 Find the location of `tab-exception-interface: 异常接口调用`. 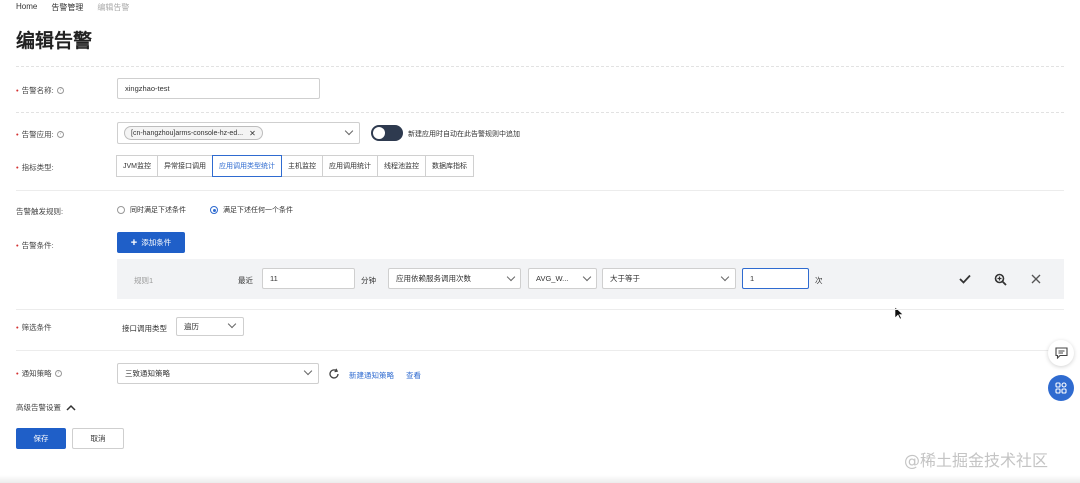

tab-exception-interface: 异常接口调用 is located at coordinates (185, 166).